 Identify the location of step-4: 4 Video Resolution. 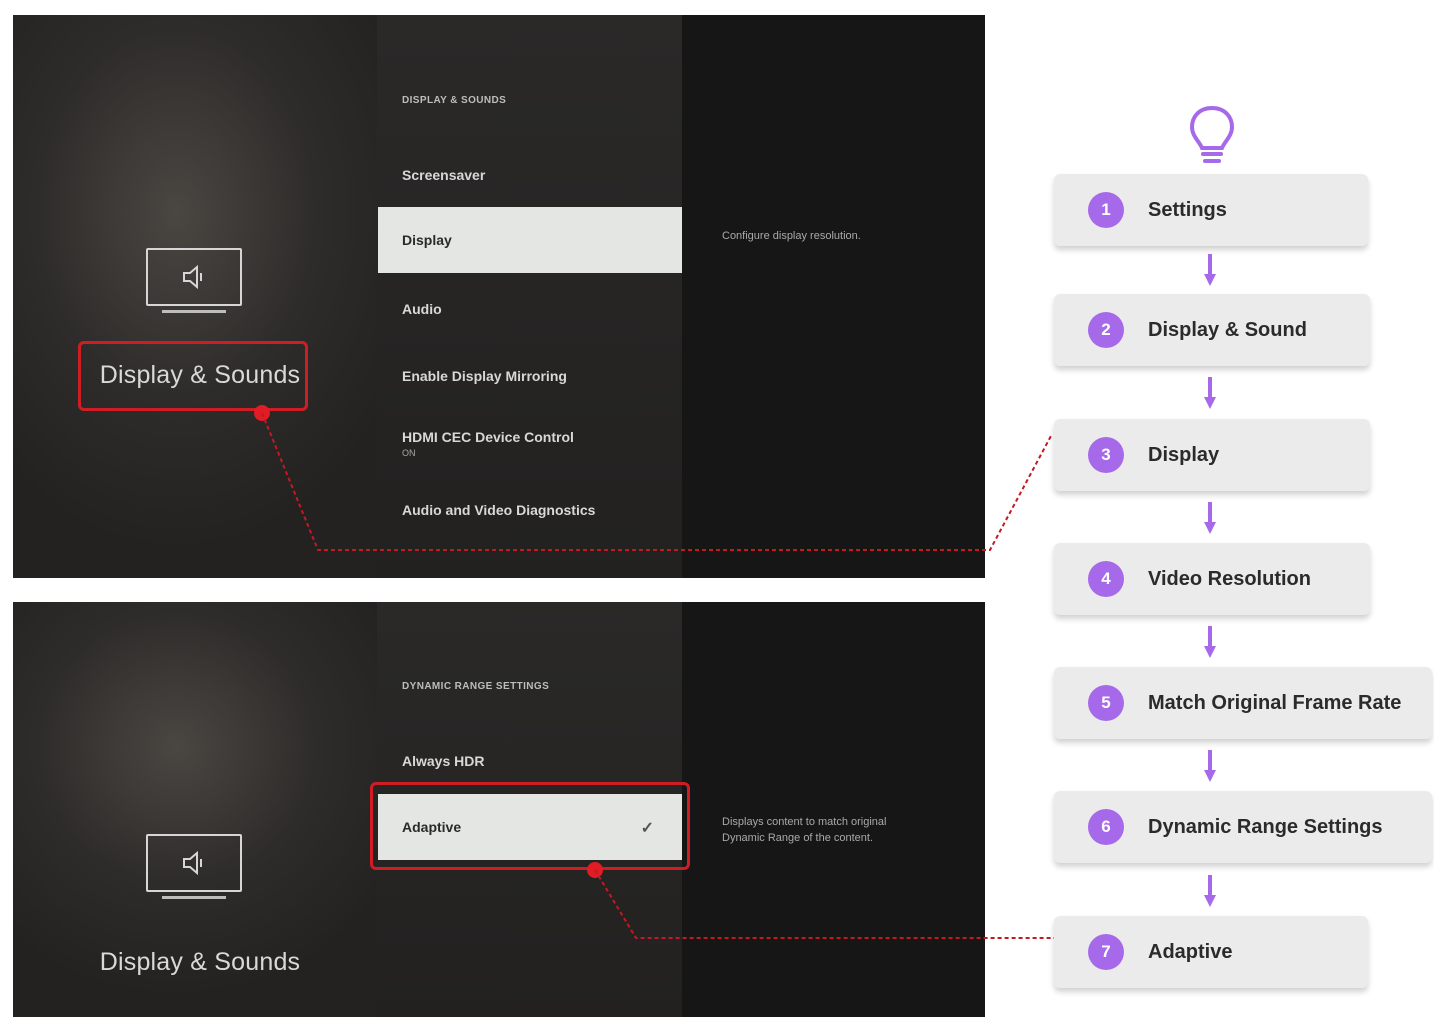
(1212, 579).